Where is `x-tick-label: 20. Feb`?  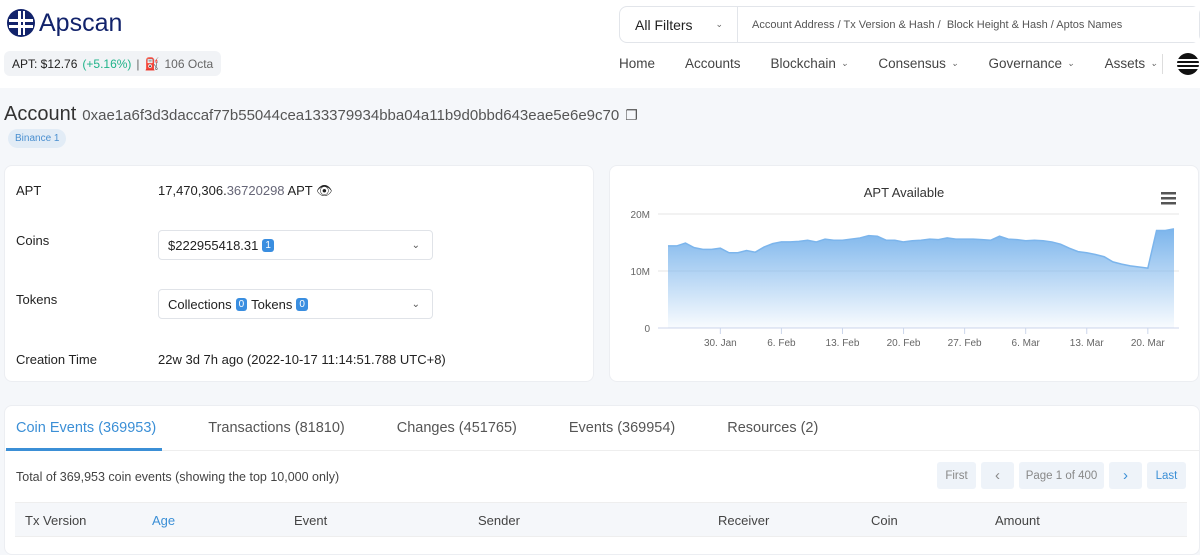
x-tick-label: 20. Feb is located at coordinates (904, 343).